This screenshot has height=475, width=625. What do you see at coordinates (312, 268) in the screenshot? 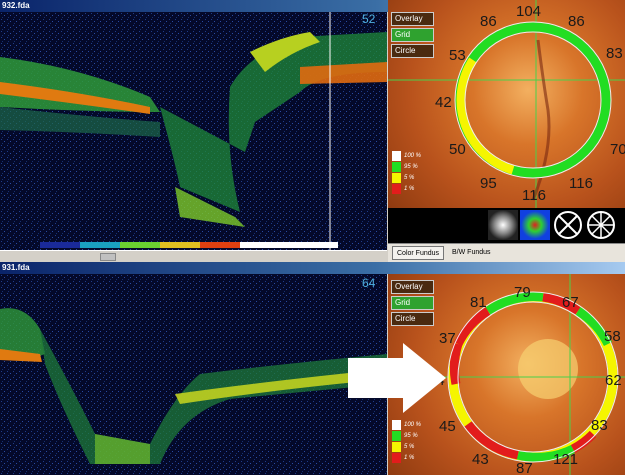
I see `bottom-window-title: 931.fda` at bounding box center [312, 268].